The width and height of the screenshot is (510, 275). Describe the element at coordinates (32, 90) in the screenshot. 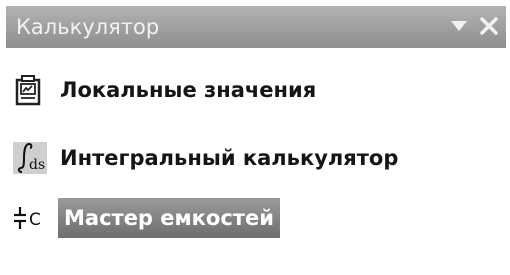

I see `local-values-icon` at that location.